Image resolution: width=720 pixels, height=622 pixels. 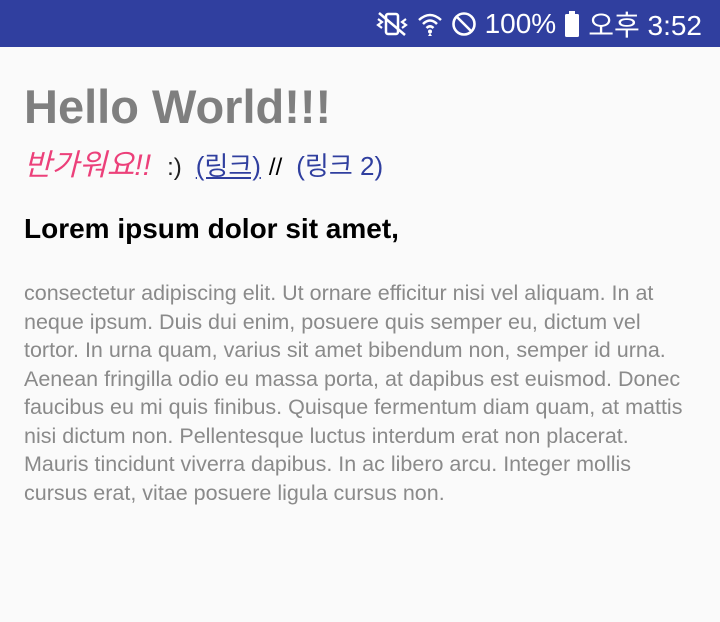 What do you see at coordinates (174, 167) in the screenshot?
I see `smile-text: :)` at bounding box center [174, 167].